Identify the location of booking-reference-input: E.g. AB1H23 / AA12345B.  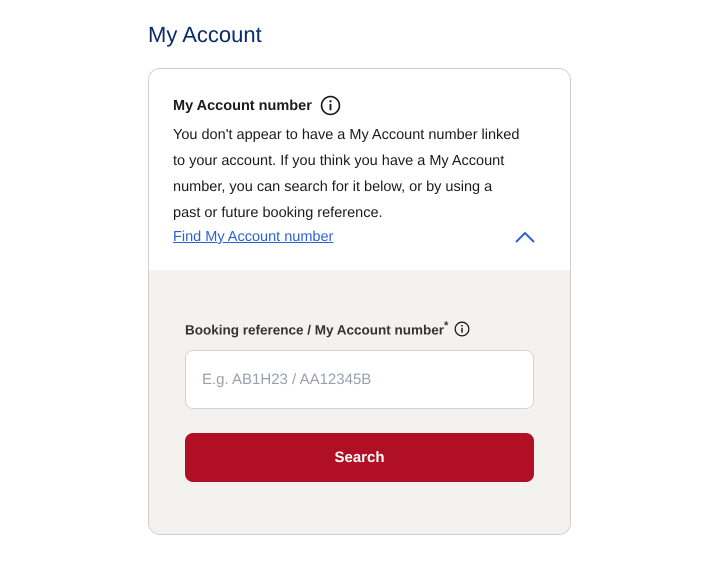
(359, 379).